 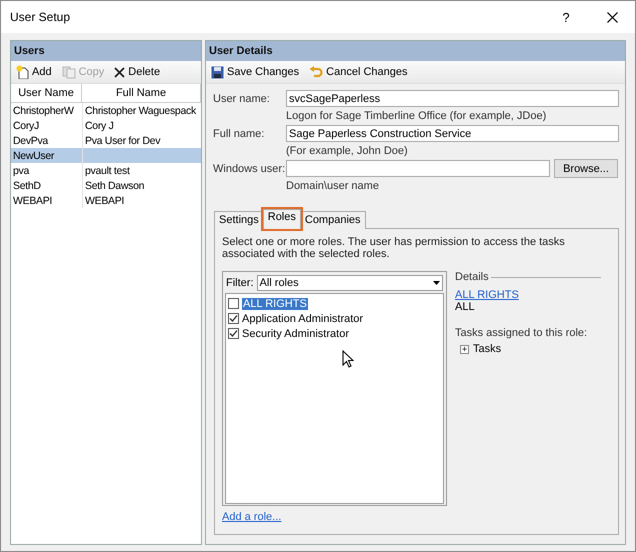 What do you see at coordinates (303, 318) in the screenshot?
I see `role-label: Application Administrator` at bounding box center [303, 318].